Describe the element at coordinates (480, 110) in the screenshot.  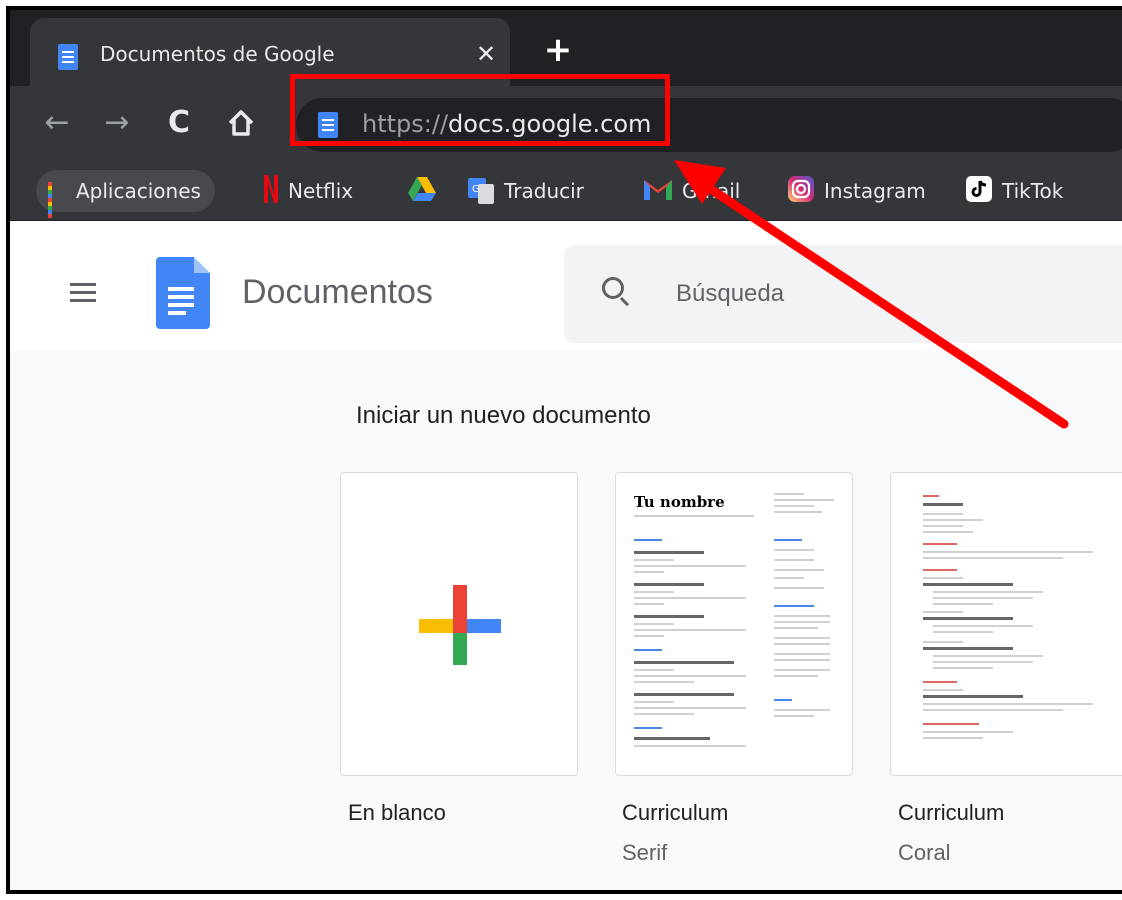
I see `annotation-highlight-box` at that location.